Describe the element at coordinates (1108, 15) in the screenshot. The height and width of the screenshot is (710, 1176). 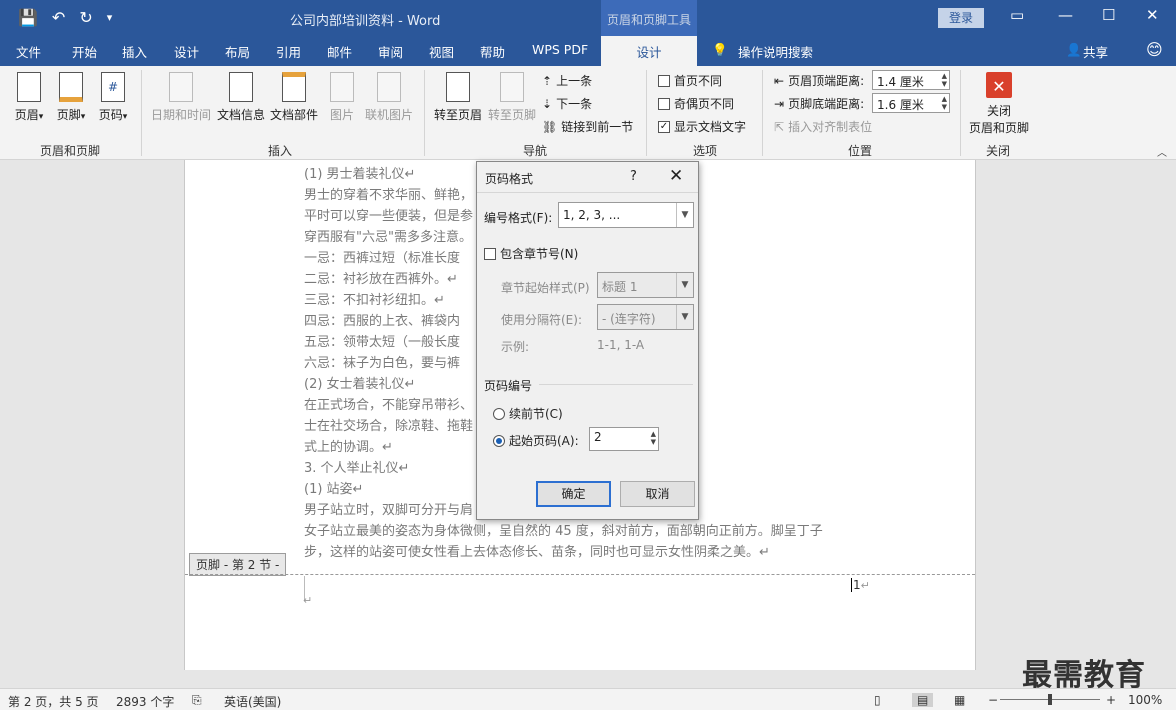
I see `maximize-icon: ☐` at that location.